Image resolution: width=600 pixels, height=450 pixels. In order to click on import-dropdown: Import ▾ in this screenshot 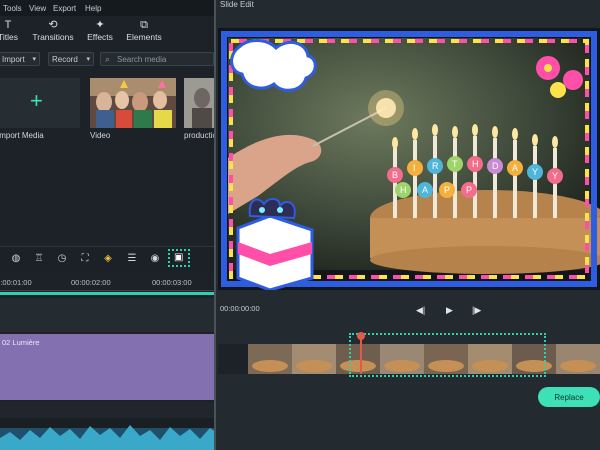, I will do `click(20, 59)`.